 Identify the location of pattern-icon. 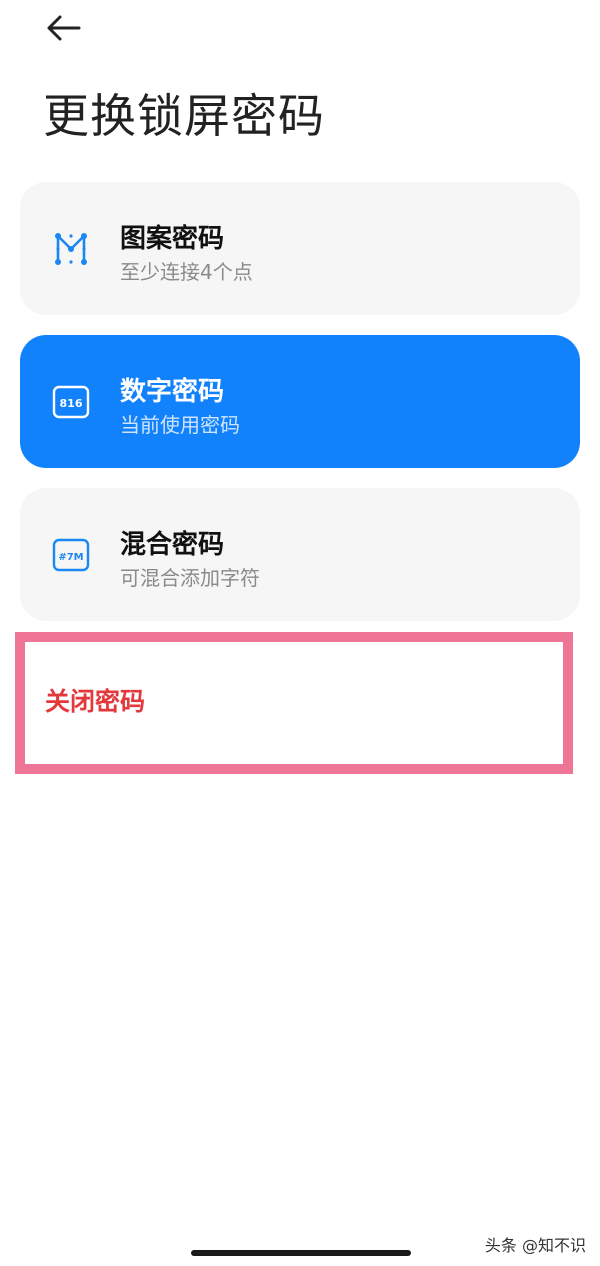
(71, 249).